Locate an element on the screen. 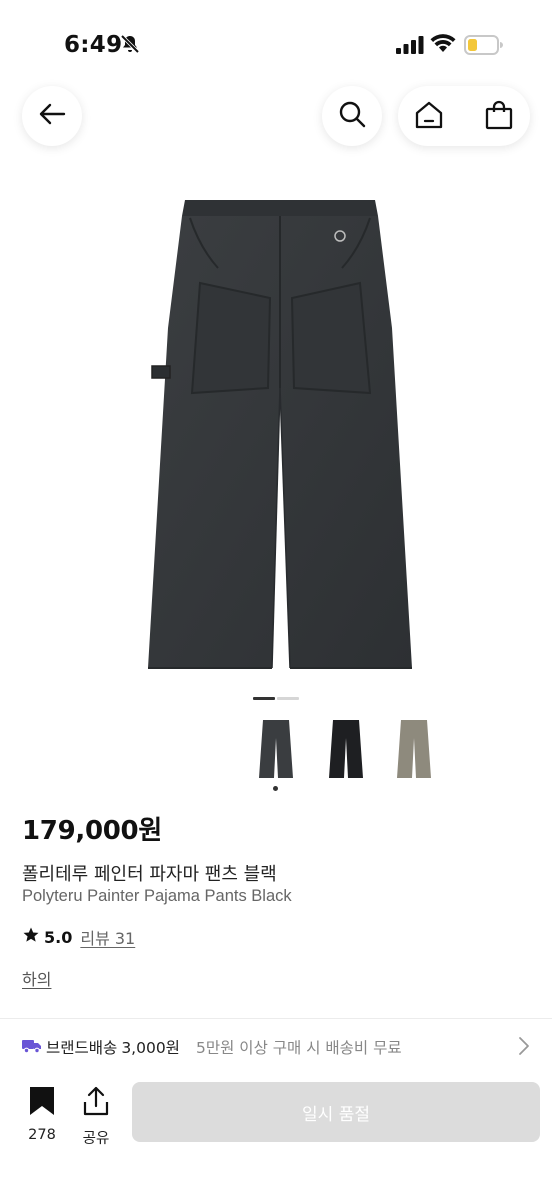 The image size is (552, 1200). bell-slash-icon is located at coordinates (130, 46).